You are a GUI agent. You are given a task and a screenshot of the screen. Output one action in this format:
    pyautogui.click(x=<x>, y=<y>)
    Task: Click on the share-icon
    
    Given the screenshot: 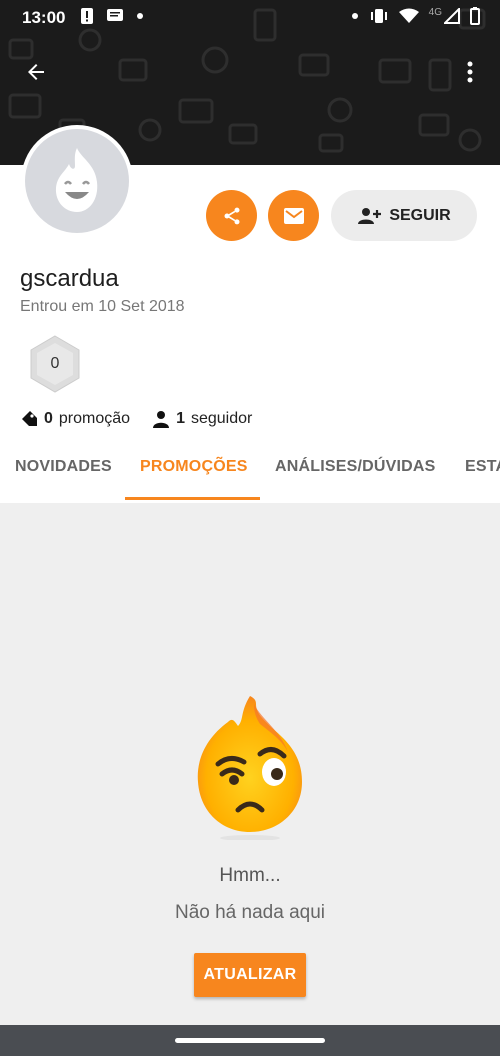 What is the action you would take?
    pyautogui.click(x=231, y=215)
    